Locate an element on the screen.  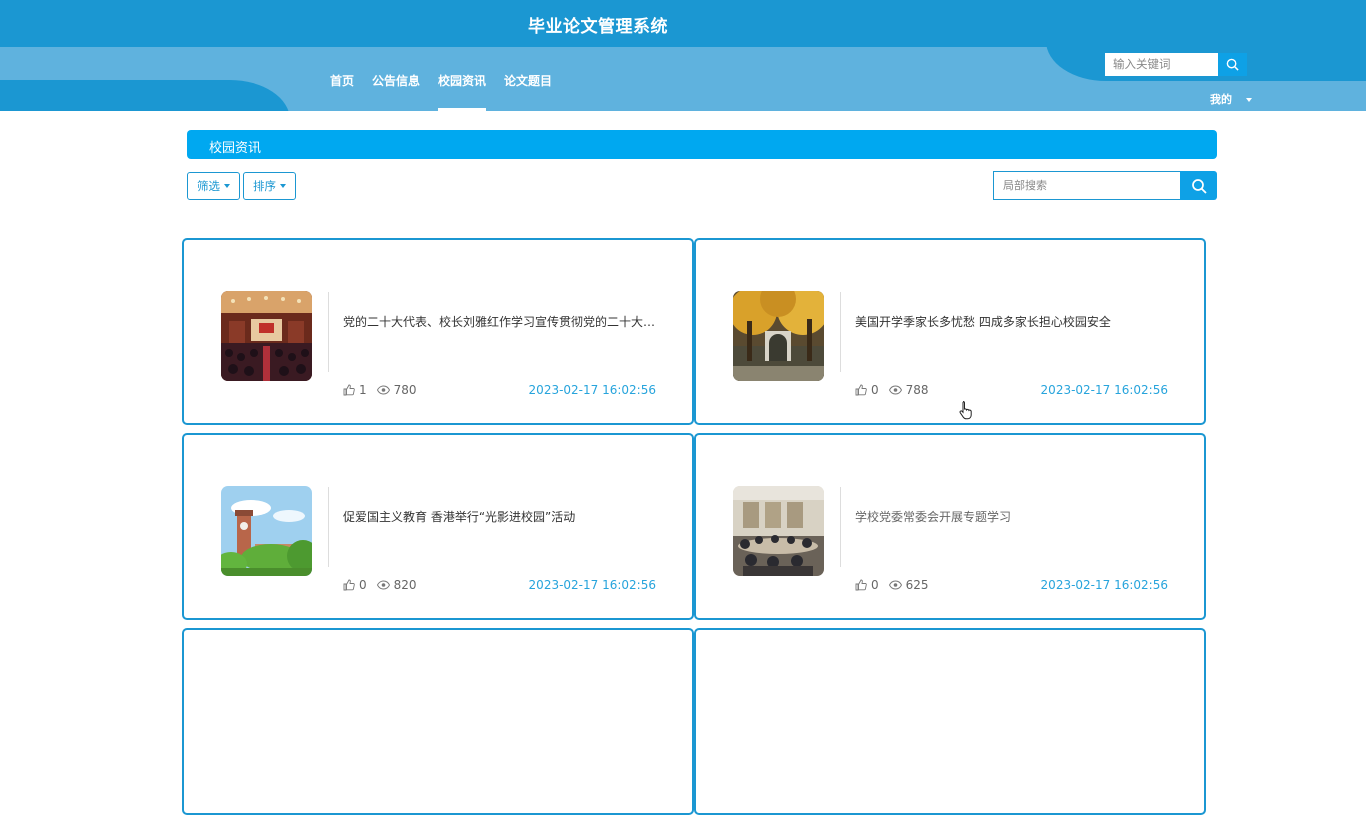
local-search-input: 局部搜索 is located at coordinates (1086, 185).